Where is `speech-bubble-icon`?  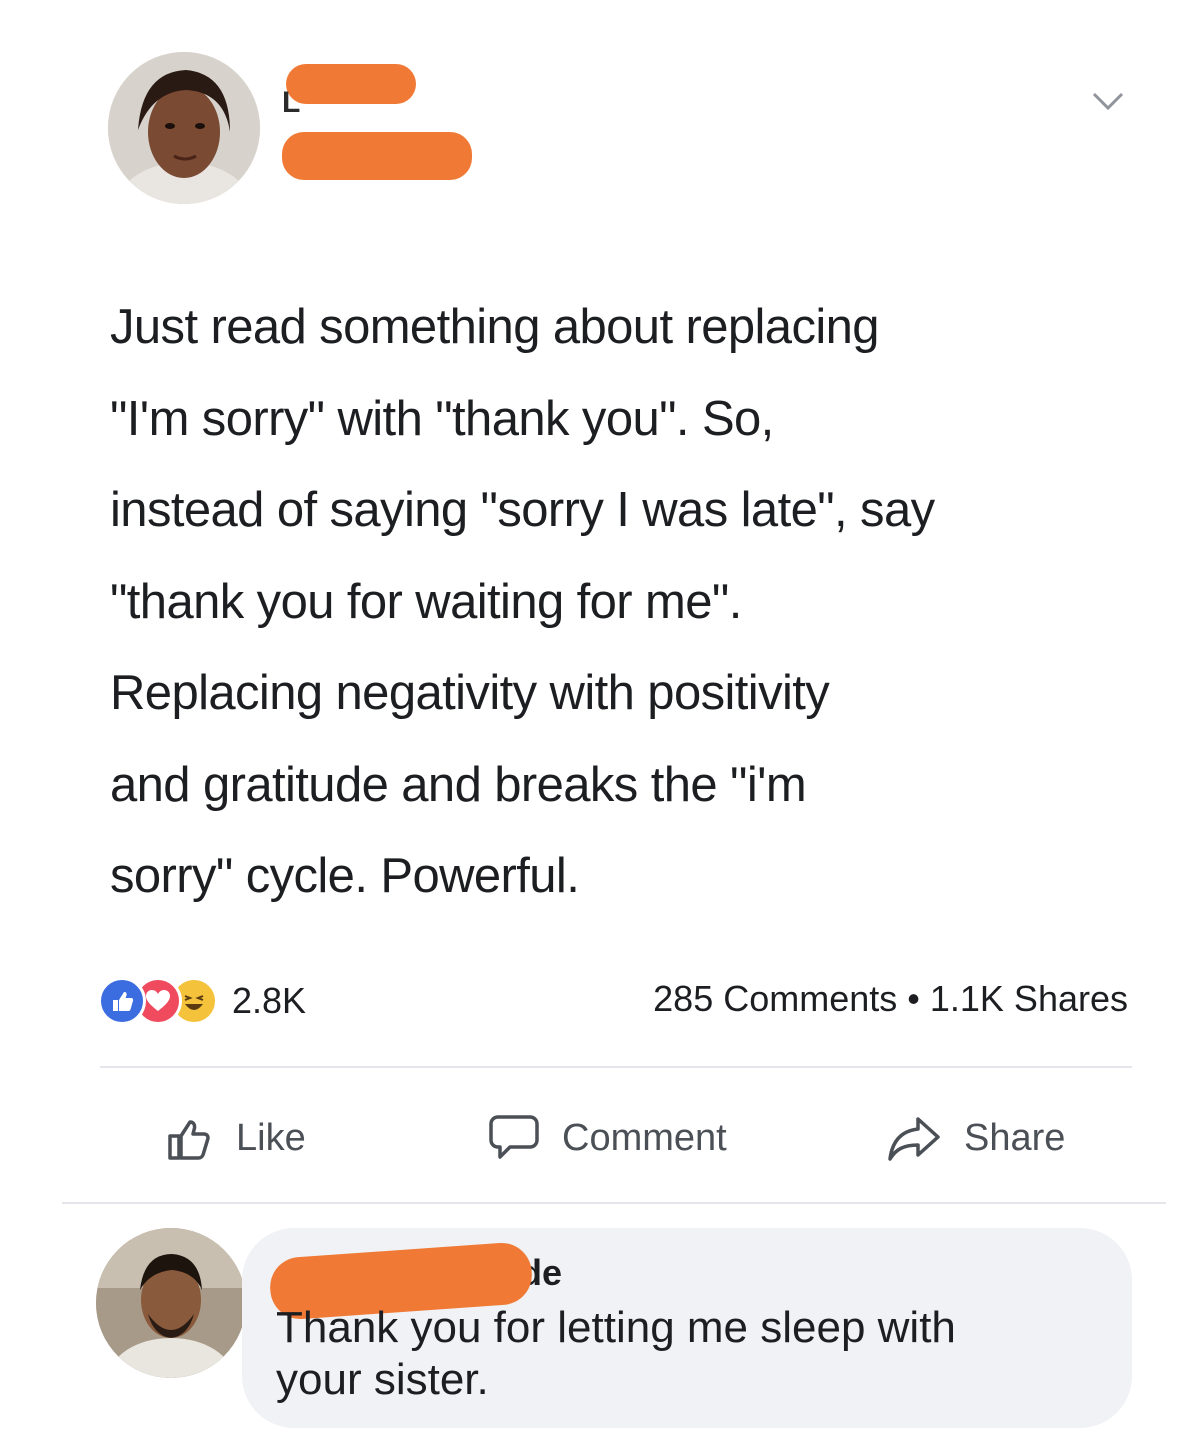 speech-bubble-icon is located at coordinates (514, 1137).